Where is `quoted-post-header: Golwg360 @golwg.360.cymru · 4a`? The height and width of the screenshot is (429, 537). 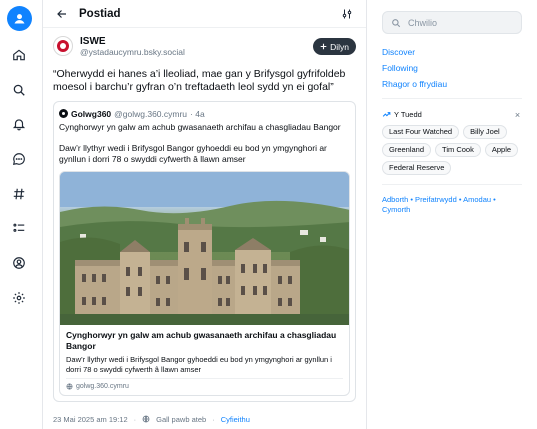
quoted-post-header: Golwg360 @golwg.360.cymru · 4a is located at coordinates (204, 113).